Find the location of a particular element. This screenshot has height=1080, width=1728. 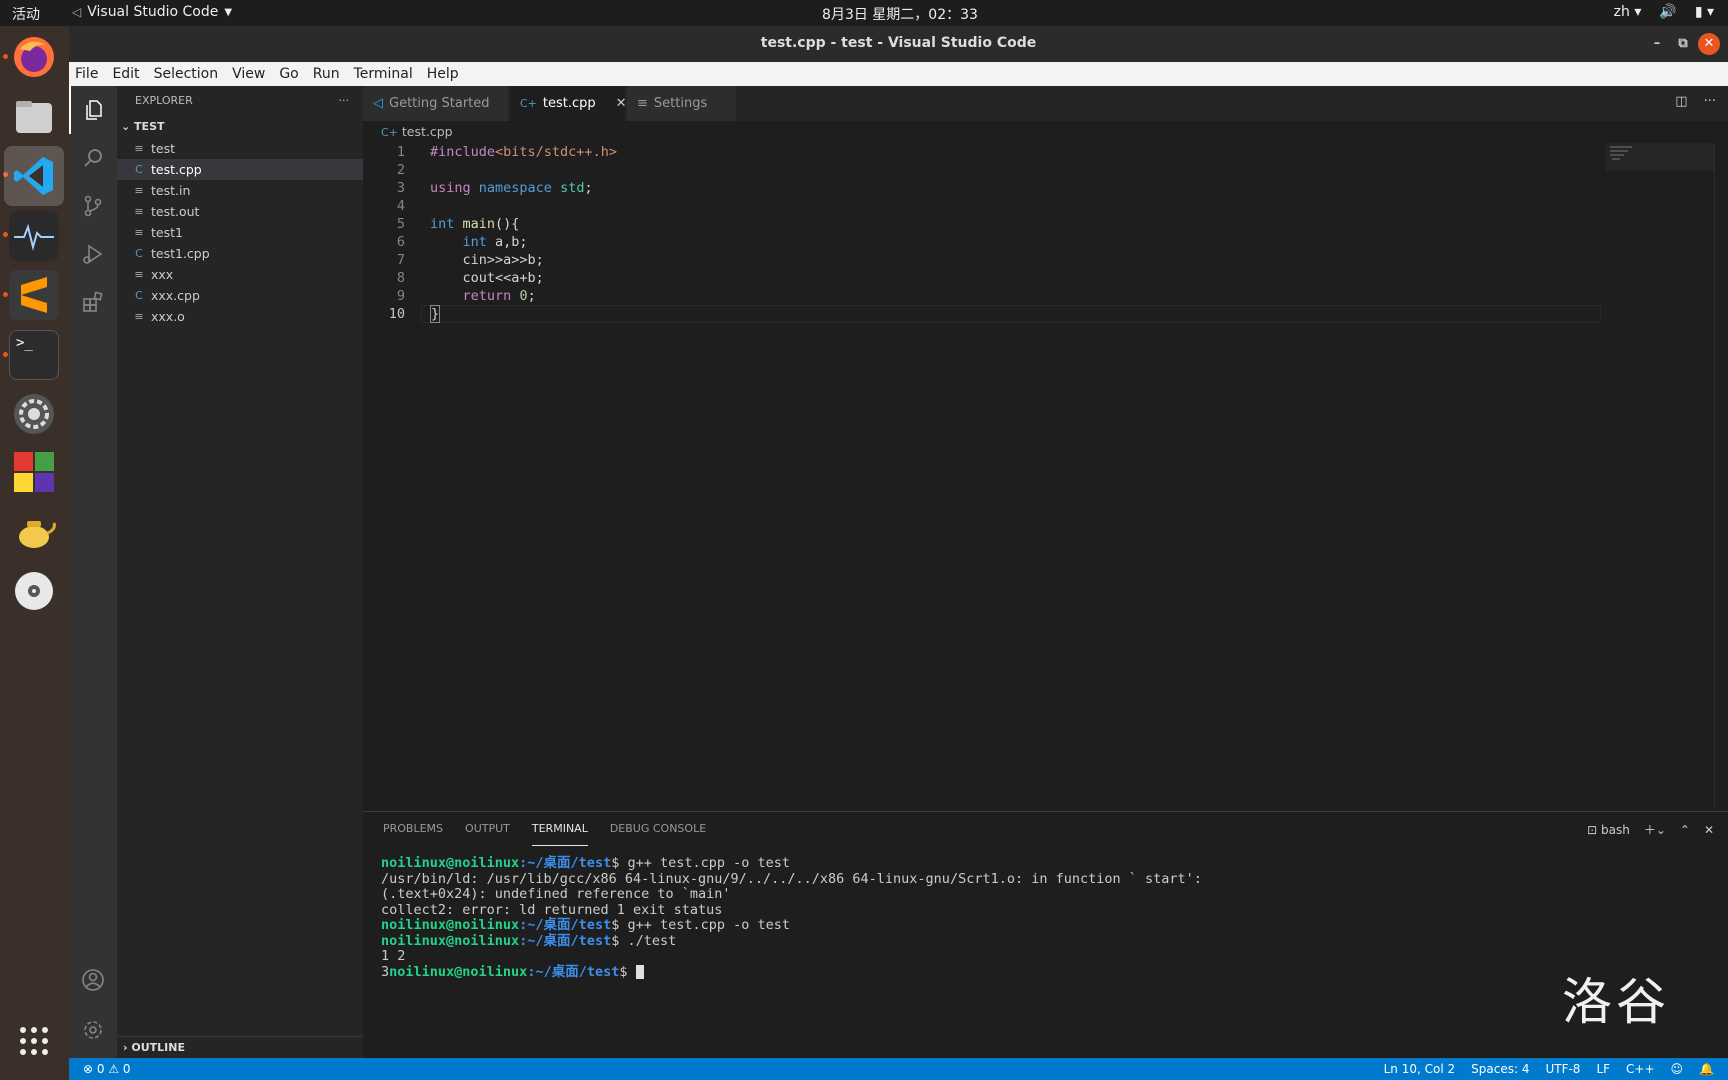

system-tray: zh ▾ 🔊 ▮ ▾ is located at coordinates (1664, 12).